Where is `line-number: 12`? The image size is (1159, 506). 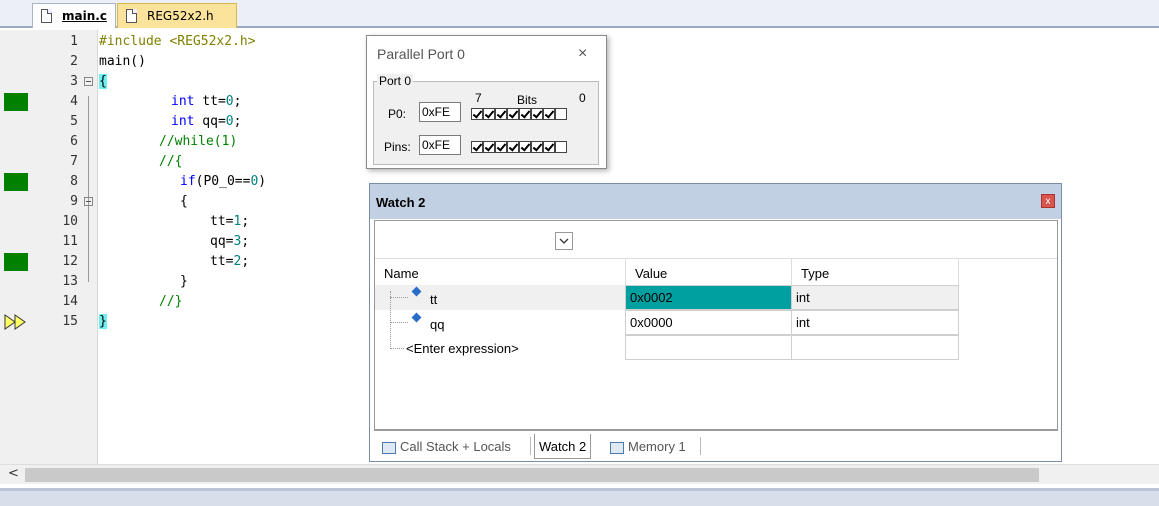 line-number: 12 is located at coordinates (70, 261).